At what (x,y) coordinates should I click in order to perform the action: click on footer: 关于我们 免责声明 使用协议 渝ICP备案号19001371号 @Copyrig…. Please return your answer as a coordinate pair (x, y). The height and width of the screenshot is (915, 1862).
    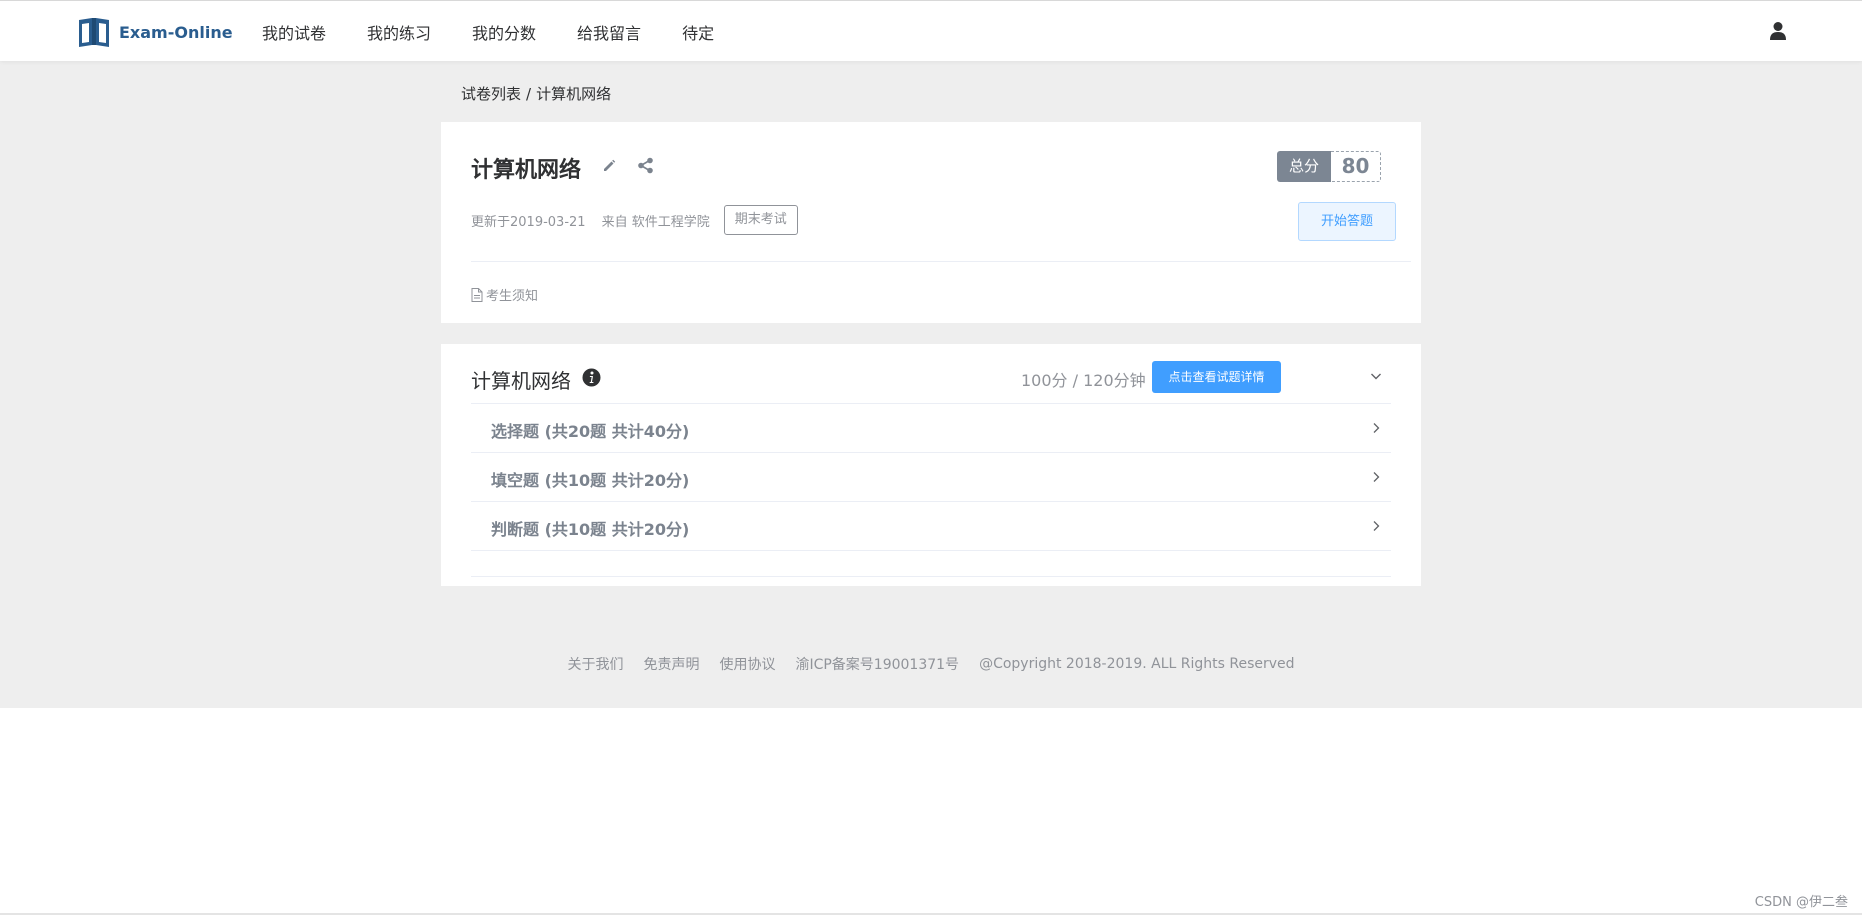
    Looking at the image, I should click on (931, 667).